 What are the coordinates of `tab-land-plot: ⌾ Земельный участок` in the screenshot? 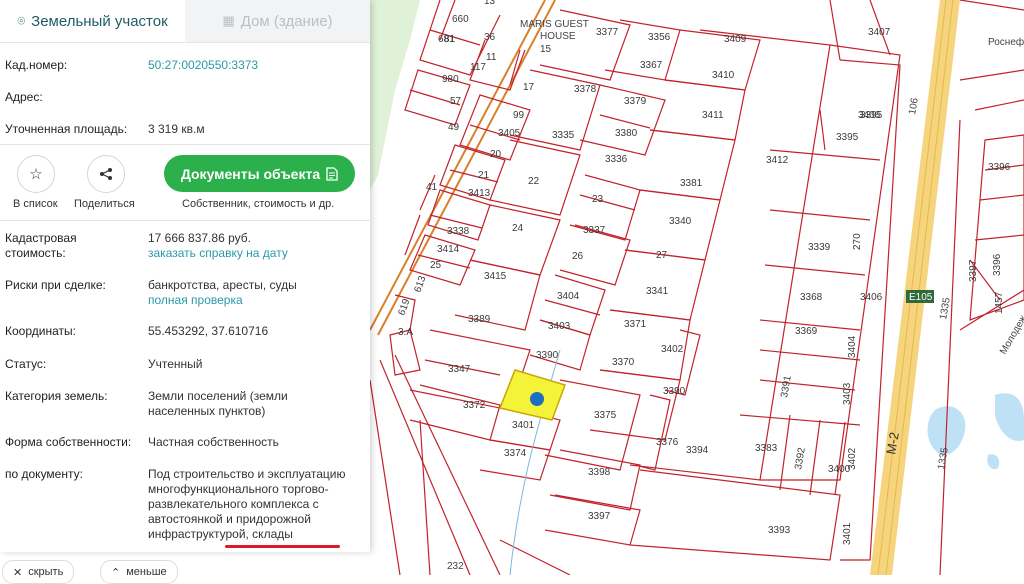 It's located at (92, 21).